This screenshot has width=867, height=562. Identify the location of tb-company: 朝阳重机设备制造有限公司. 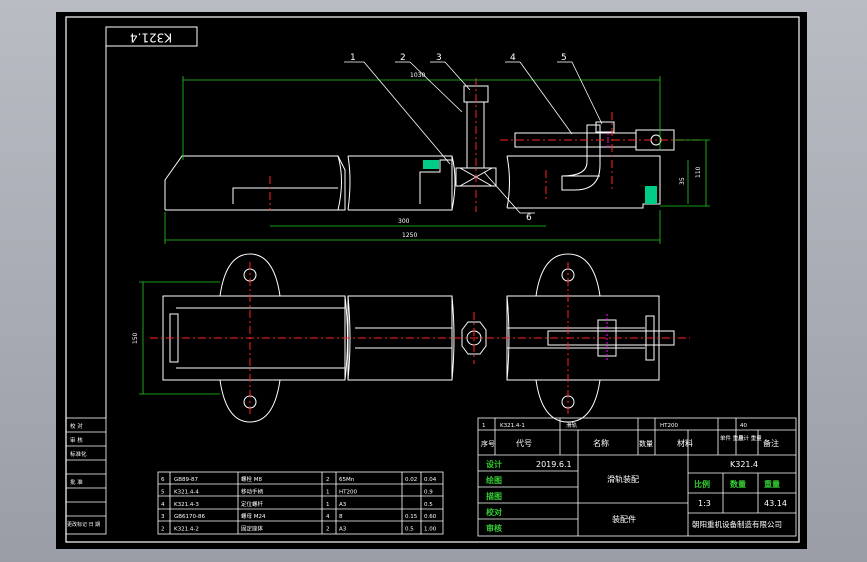
(737, 524).